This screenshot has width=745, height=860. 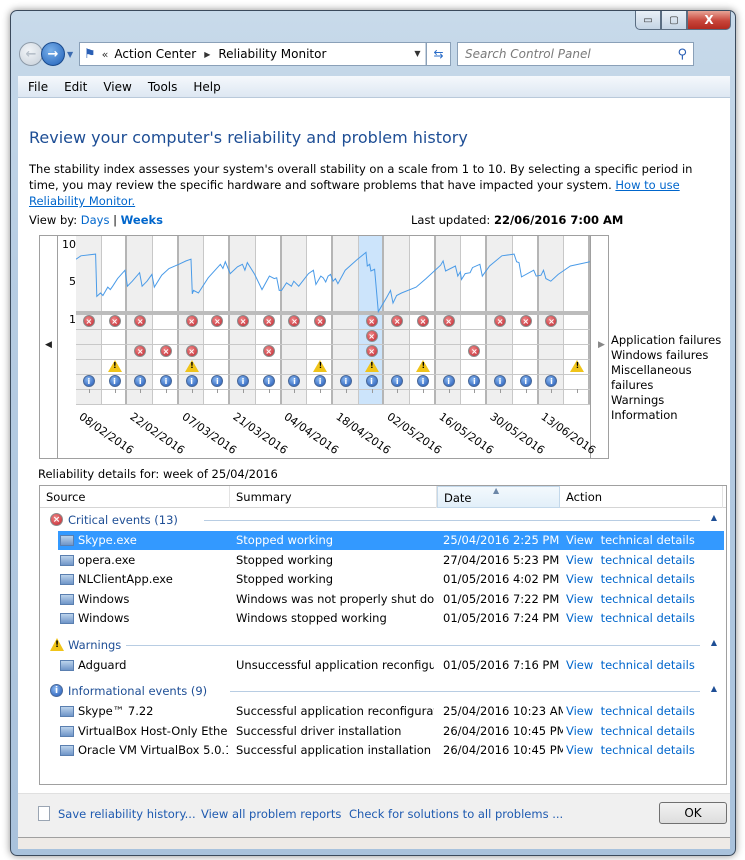 I want to click on y-axis: 10 5 1, so click(x=67, y=347).